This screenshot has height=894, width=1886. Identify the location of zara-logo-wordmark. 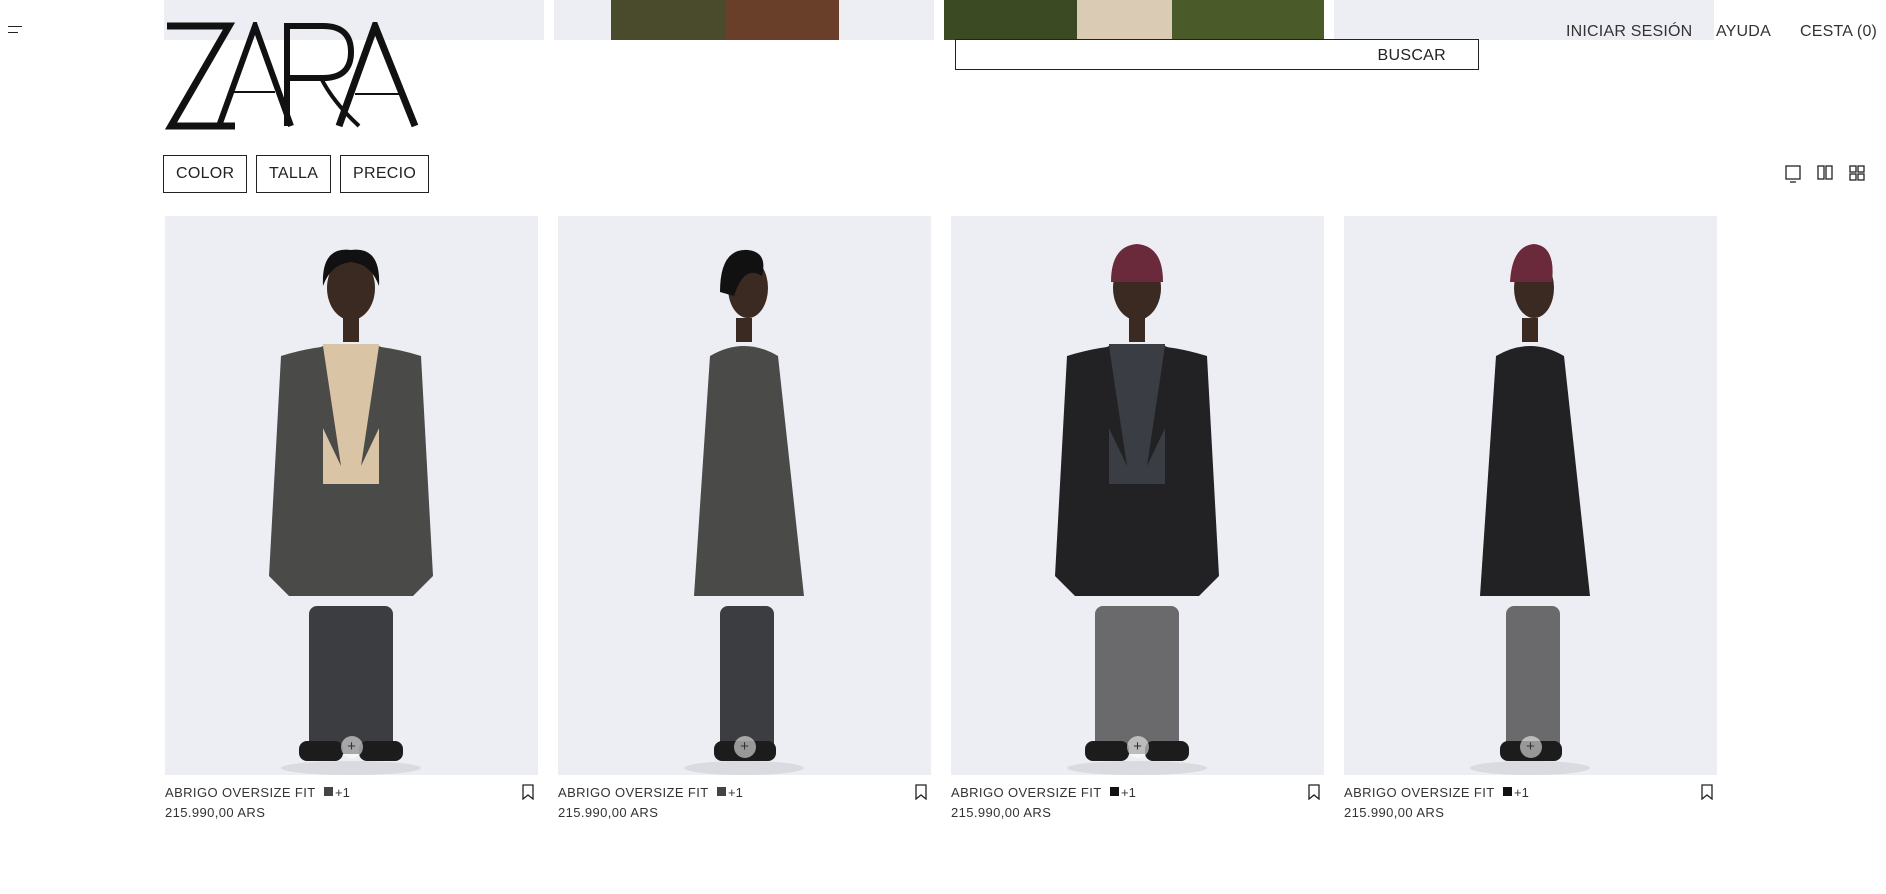
(291, 73).